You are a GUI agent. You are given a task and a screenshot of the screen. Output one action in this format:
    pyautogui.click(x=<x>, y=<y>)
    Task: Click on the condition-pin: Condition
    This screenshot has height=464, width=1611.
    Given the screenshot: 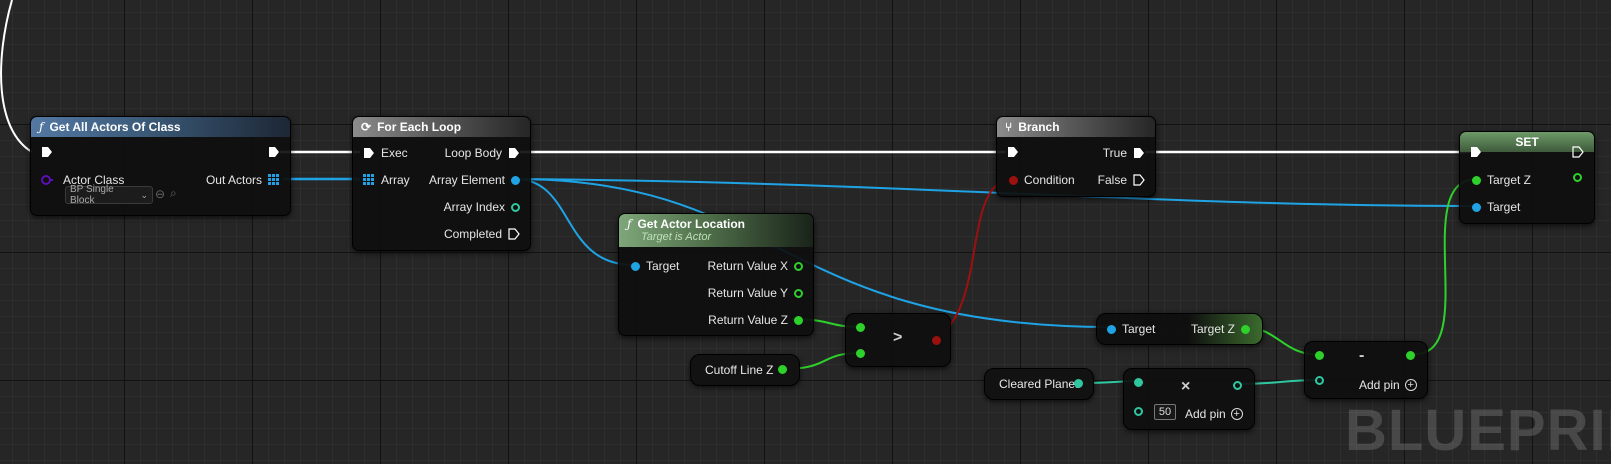 What is the action you would take?
    pyautogui.click(x=1042, y=180)
    